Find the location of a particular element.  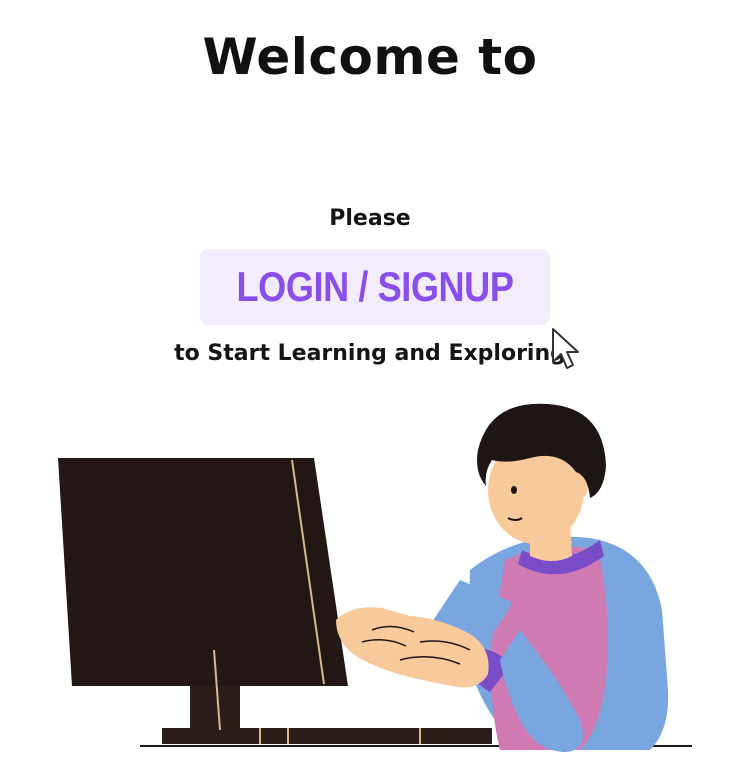

start-learning-text: to Start Learning and Exploring is located at coordinates (370, 353).